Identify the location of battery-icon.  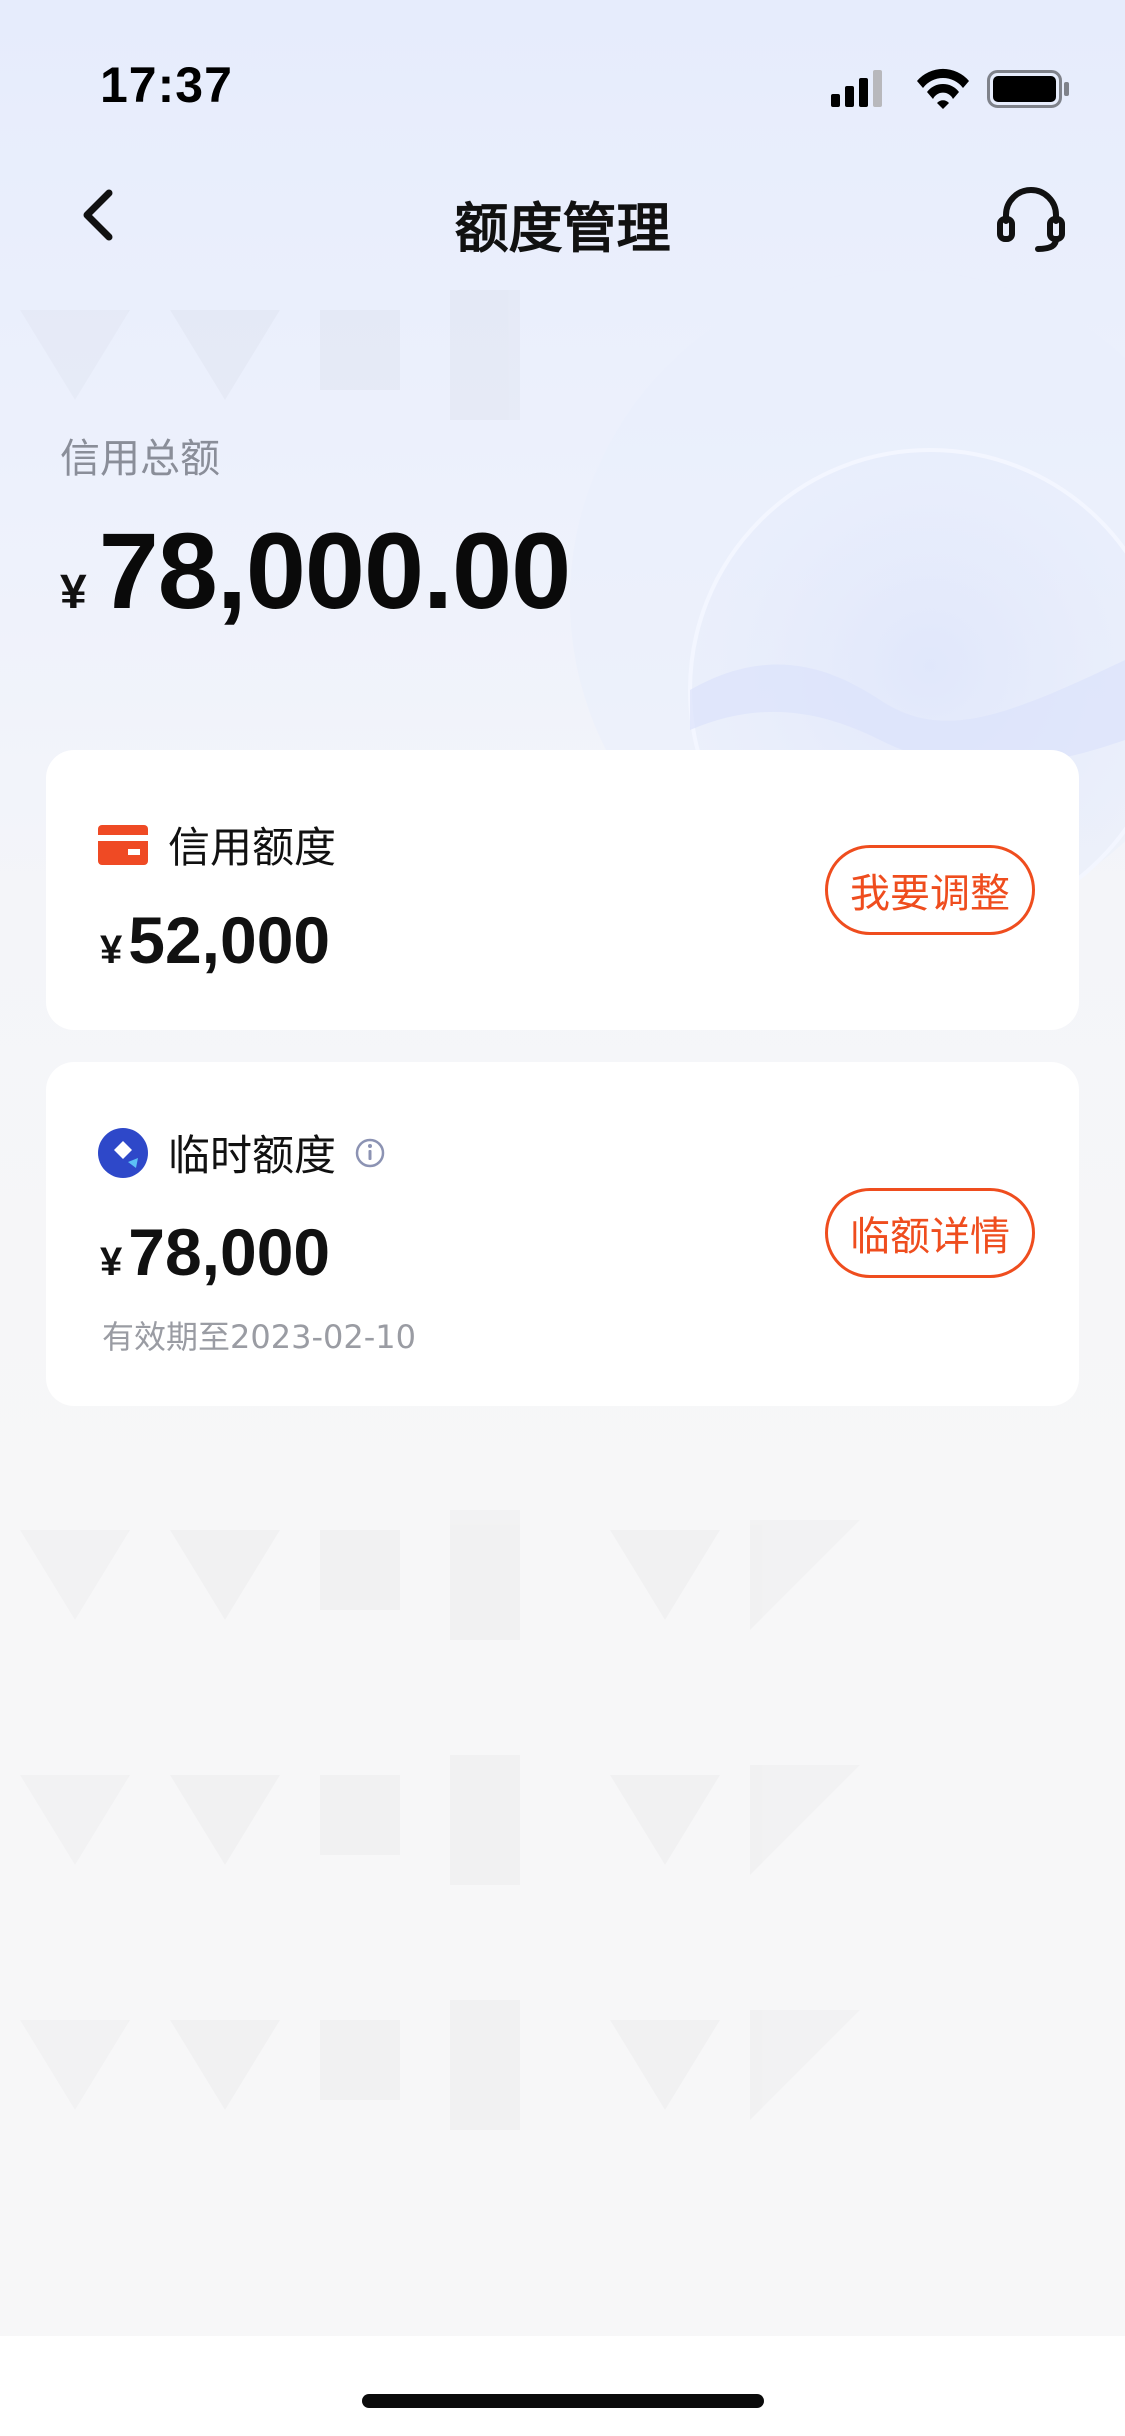
(1028, 89).